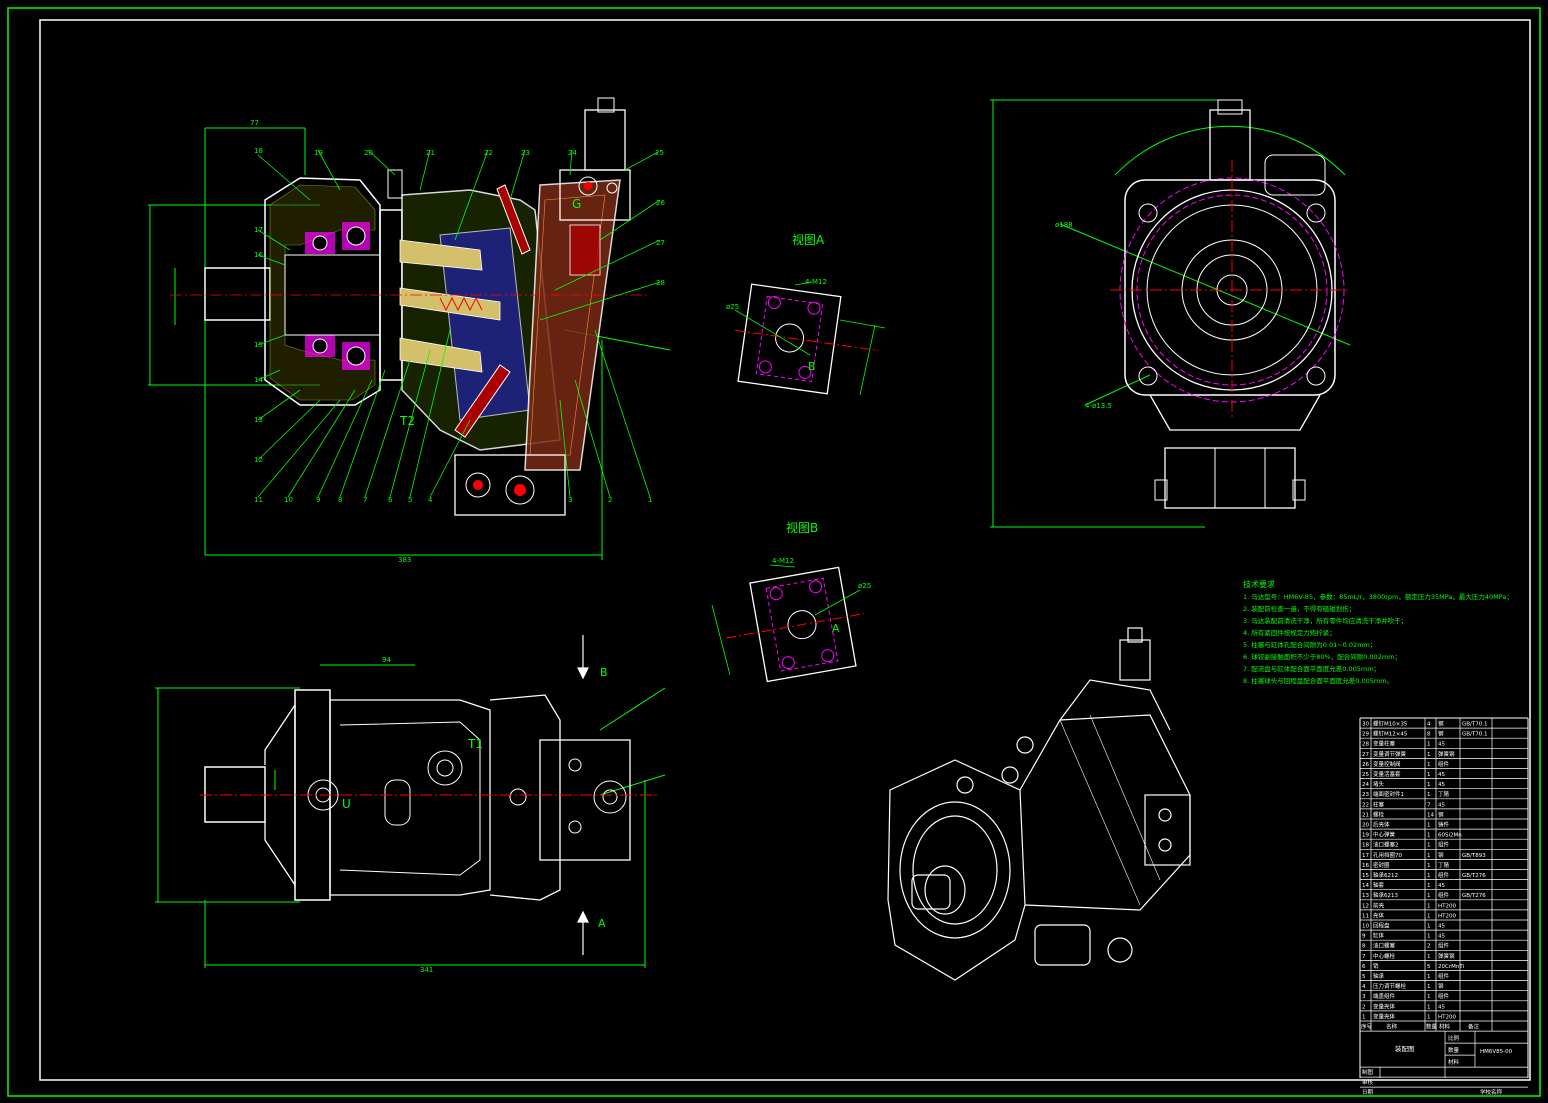  Describe the element at coordinates (1259, 584) in the screenshot. I see `tech-notes-title: 技术要求` at that location.